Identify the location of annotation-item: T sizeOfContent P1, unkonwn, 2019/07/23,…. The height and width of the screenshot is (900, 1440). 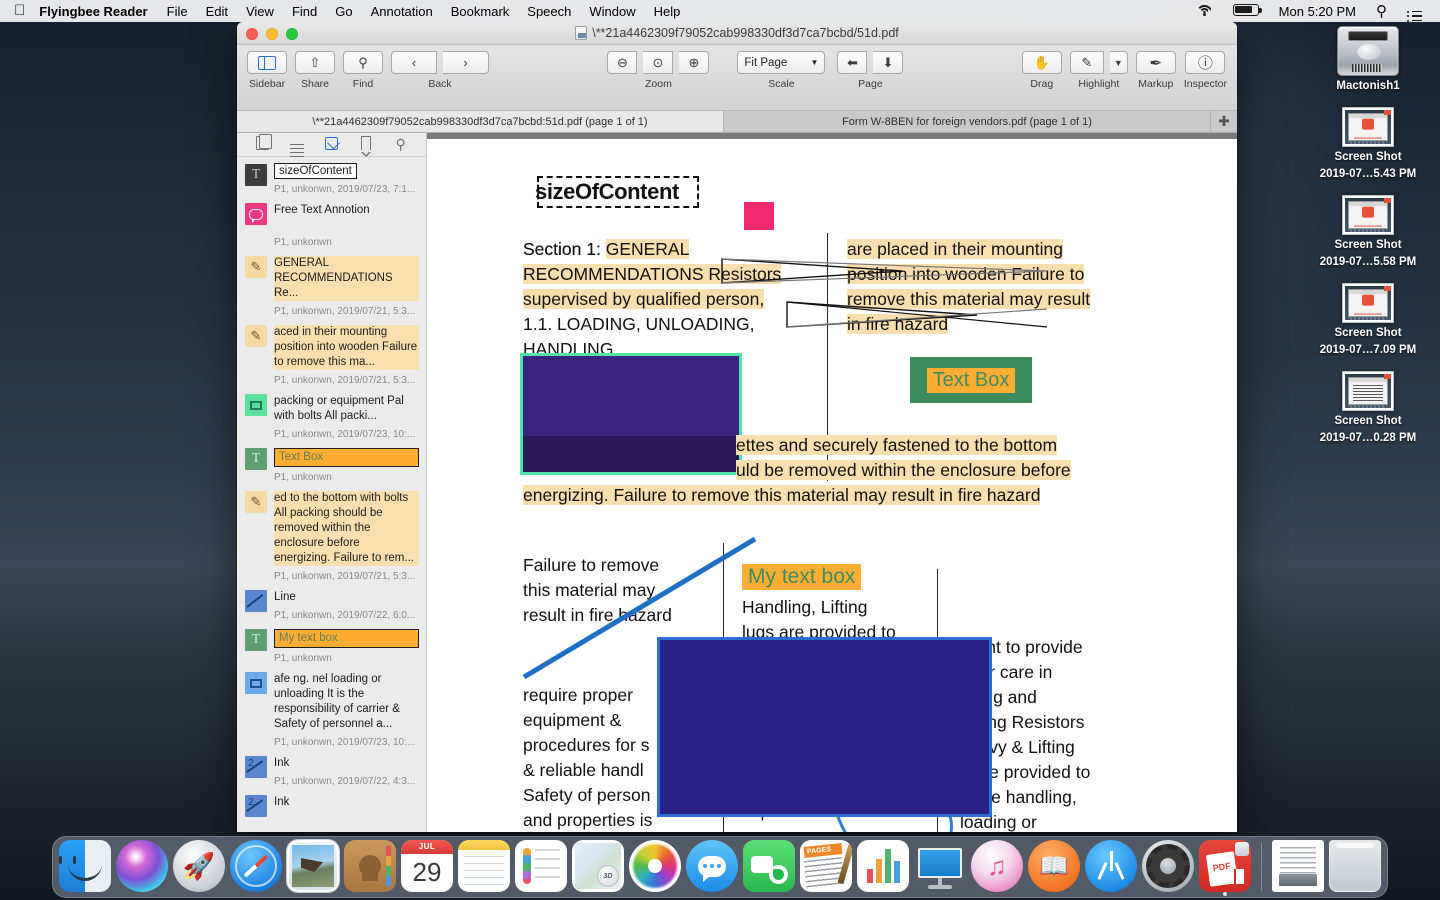
(331, 176).